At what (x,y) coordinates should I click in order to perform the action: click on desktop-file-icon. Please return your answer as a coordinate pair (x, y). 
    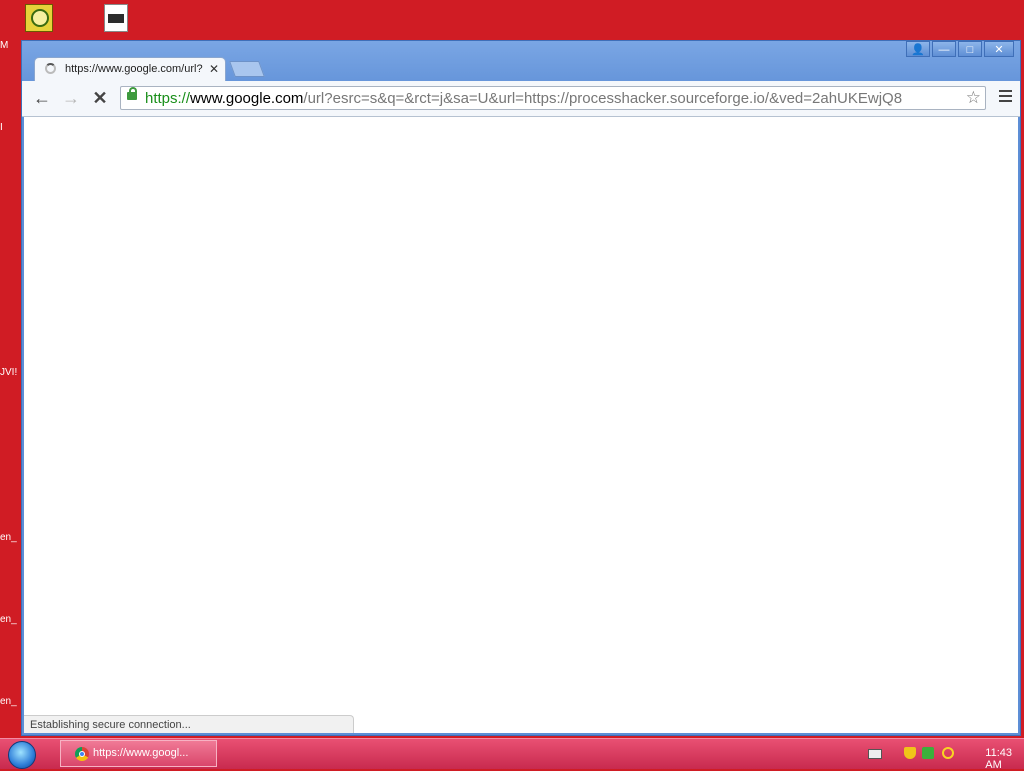
    Looking at the image, I should click on (116, 18).